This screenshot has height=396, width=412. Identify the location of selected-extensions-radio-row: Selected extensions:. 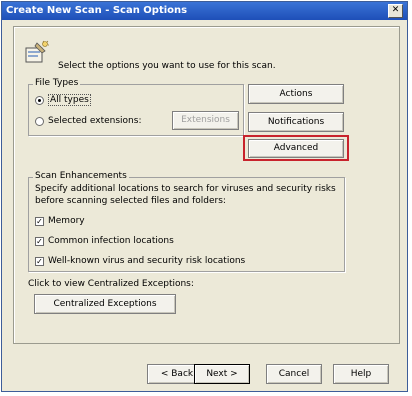
(88, 121).